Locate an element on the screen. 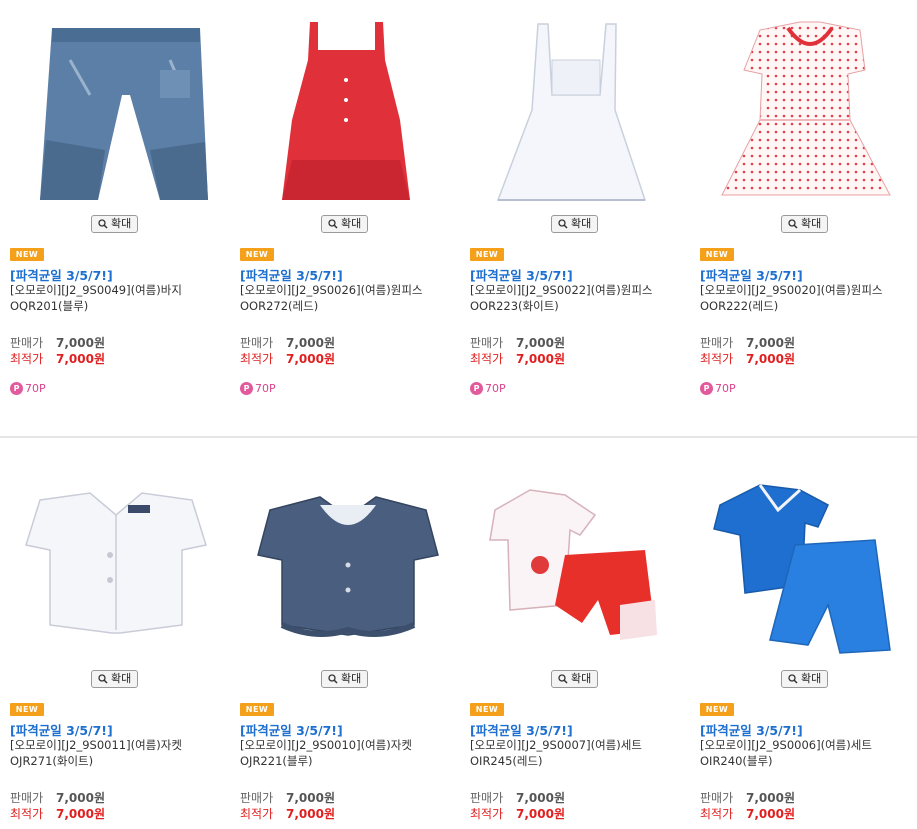 The image size is (917, 829). product-name: [오모로이][J2_9S0049](여름)바지OQR201(블루) is located at coordinates (115, 298).